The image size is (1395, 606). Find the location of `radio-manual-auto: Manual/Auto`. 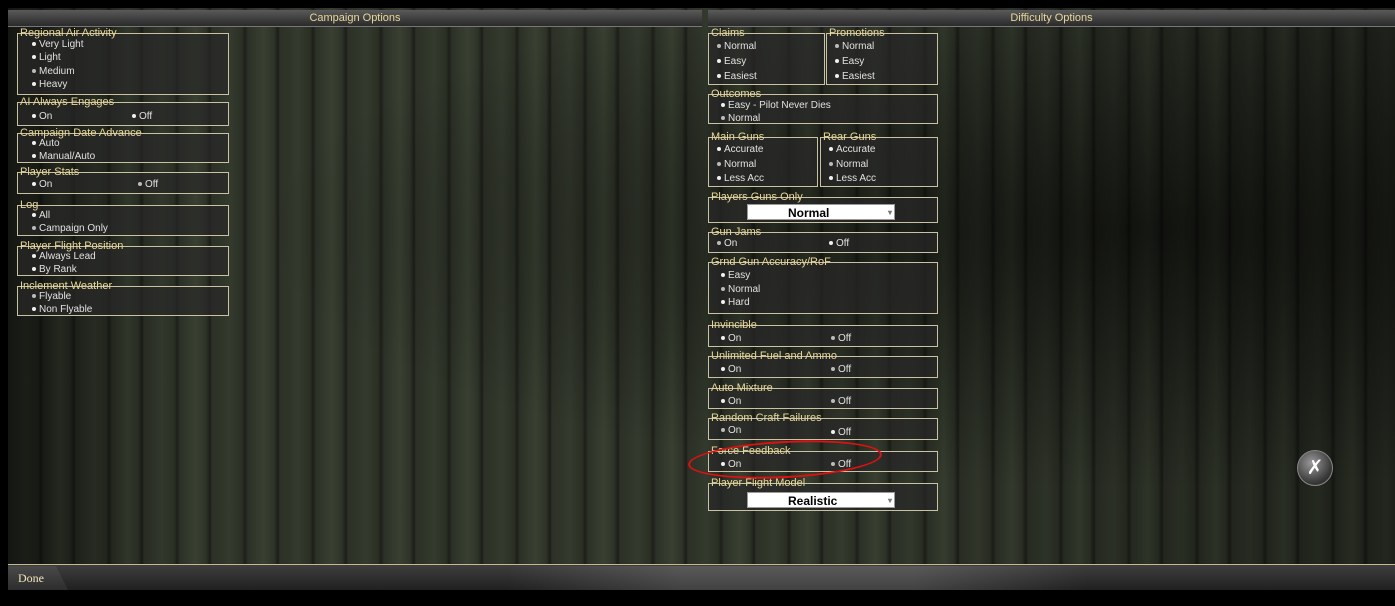

radio-manual-auto: Manual/Auto is located at coordinates (63, 157).